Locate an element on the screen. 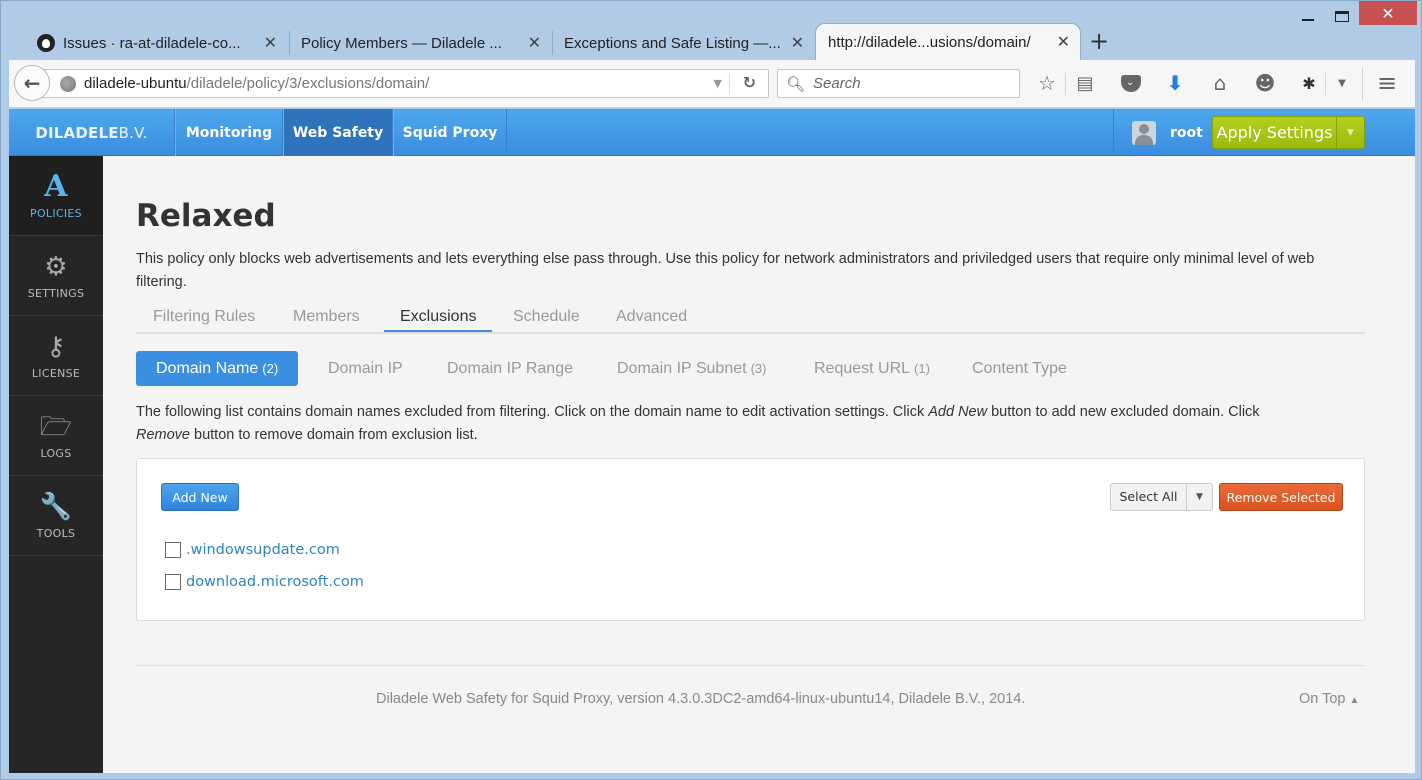 The width and height of the screenshot is (1422, 780). username: root is located at coordinates (1186, 132).